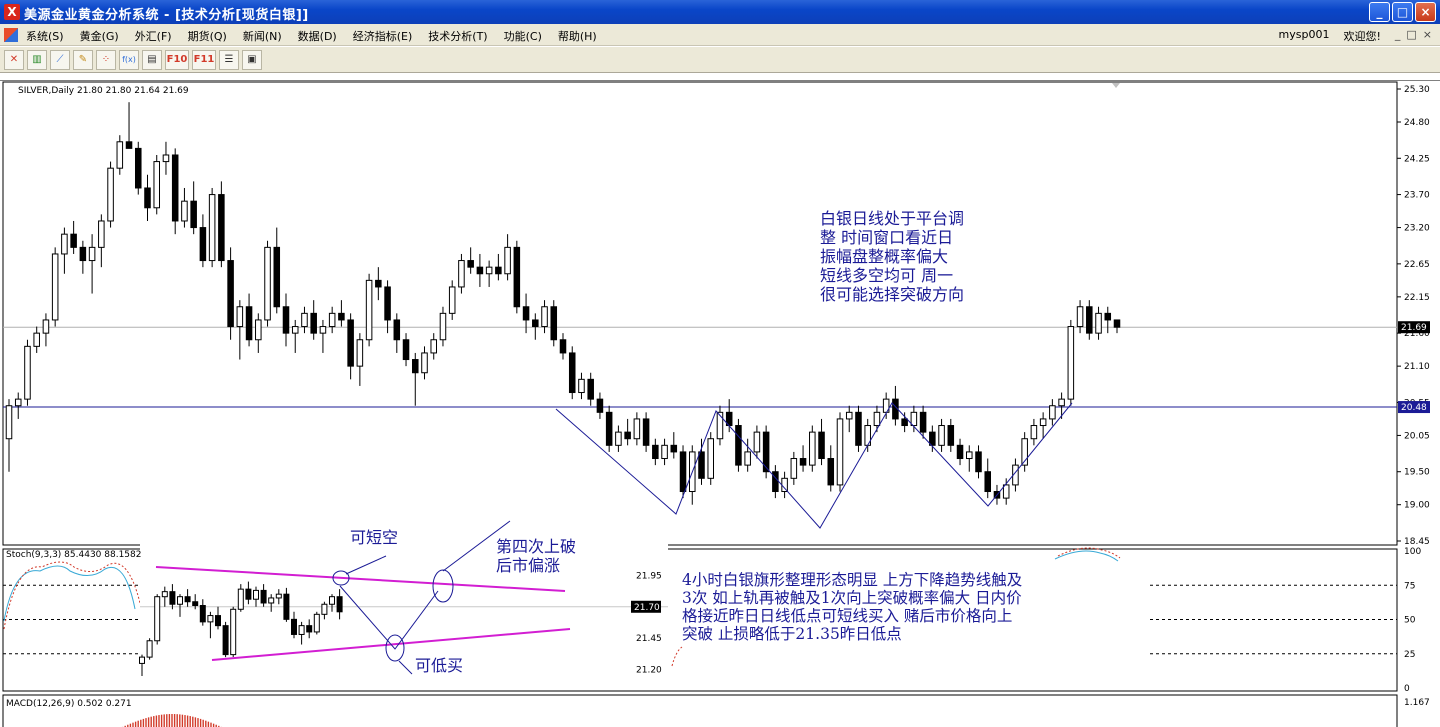  Describe the element at coordinates (74, 555) in the screenshot. I see `stoch-header: Stoch(9,3,3) 85.4430 88.1582` at that location.